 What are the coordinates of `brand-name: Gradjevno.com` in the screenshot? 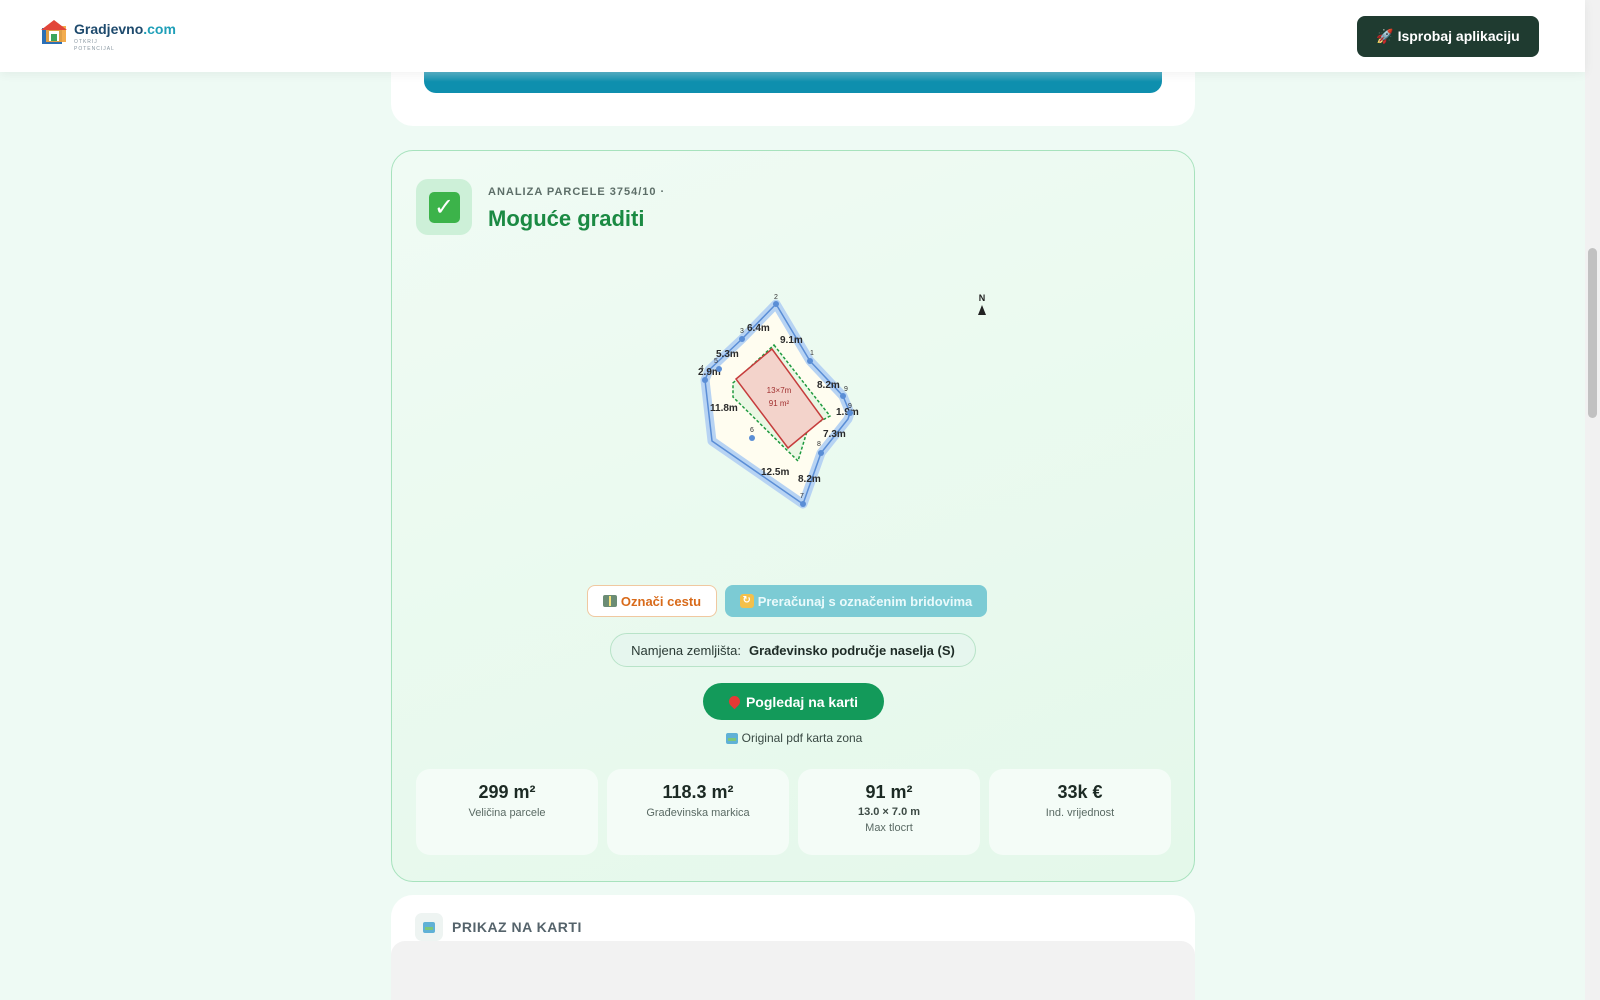 It's located at (125, 29).